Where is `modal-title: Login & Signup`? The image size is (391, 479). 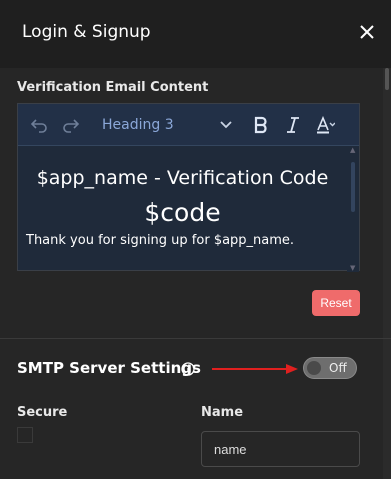
modal-title: Login & Signup is located at coordinates (86, 32).